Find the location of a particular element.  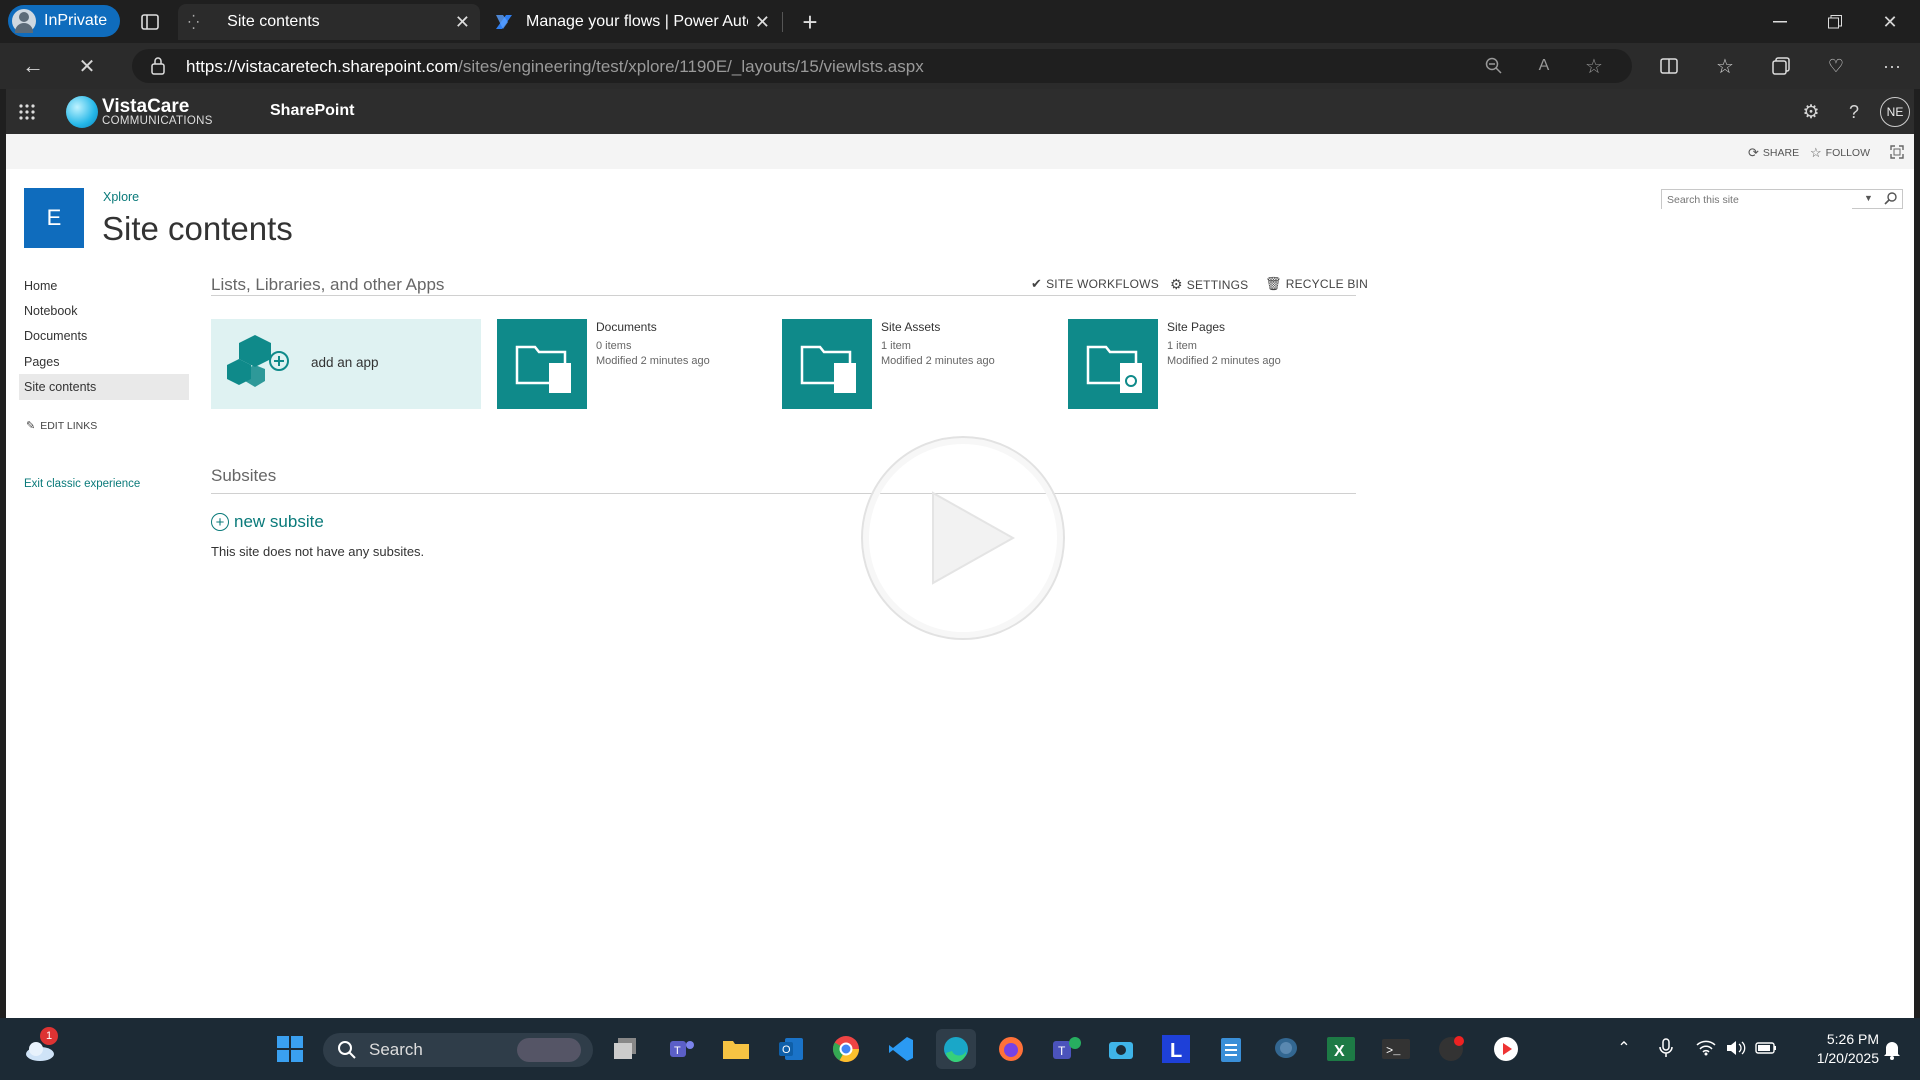

follow-button: ☆ FOLLOW is located at coordinates (1840, 153).